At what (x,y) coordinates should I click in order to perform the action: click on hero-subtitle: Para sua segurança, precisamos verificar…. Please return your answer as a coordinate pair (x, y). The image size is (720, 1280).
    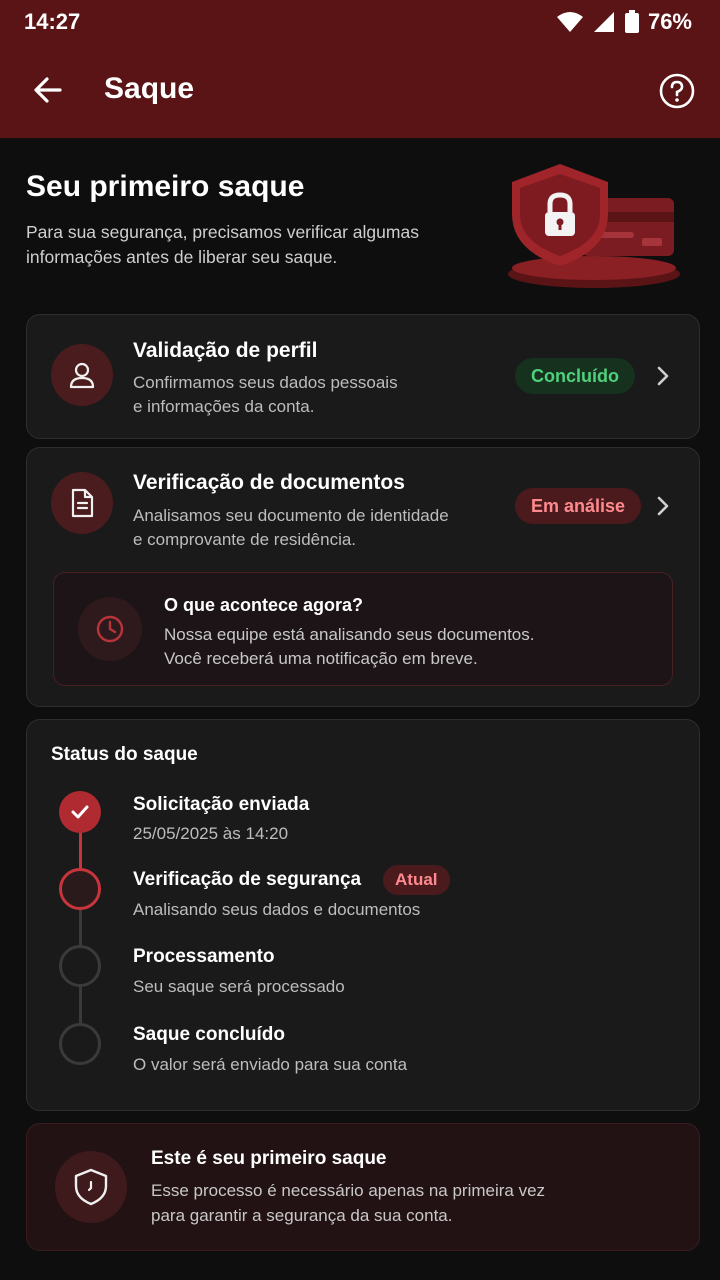
    Looking at the image, I should click on (222, 244).